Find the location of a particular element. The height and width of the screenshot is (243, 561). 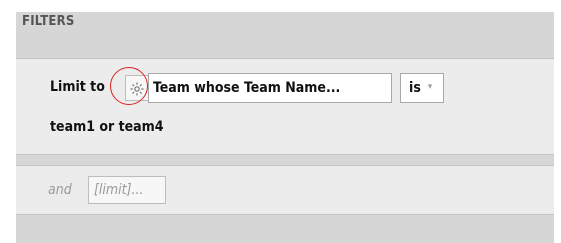

limit-to-label: Limit to is located at coordinates (77, 87).